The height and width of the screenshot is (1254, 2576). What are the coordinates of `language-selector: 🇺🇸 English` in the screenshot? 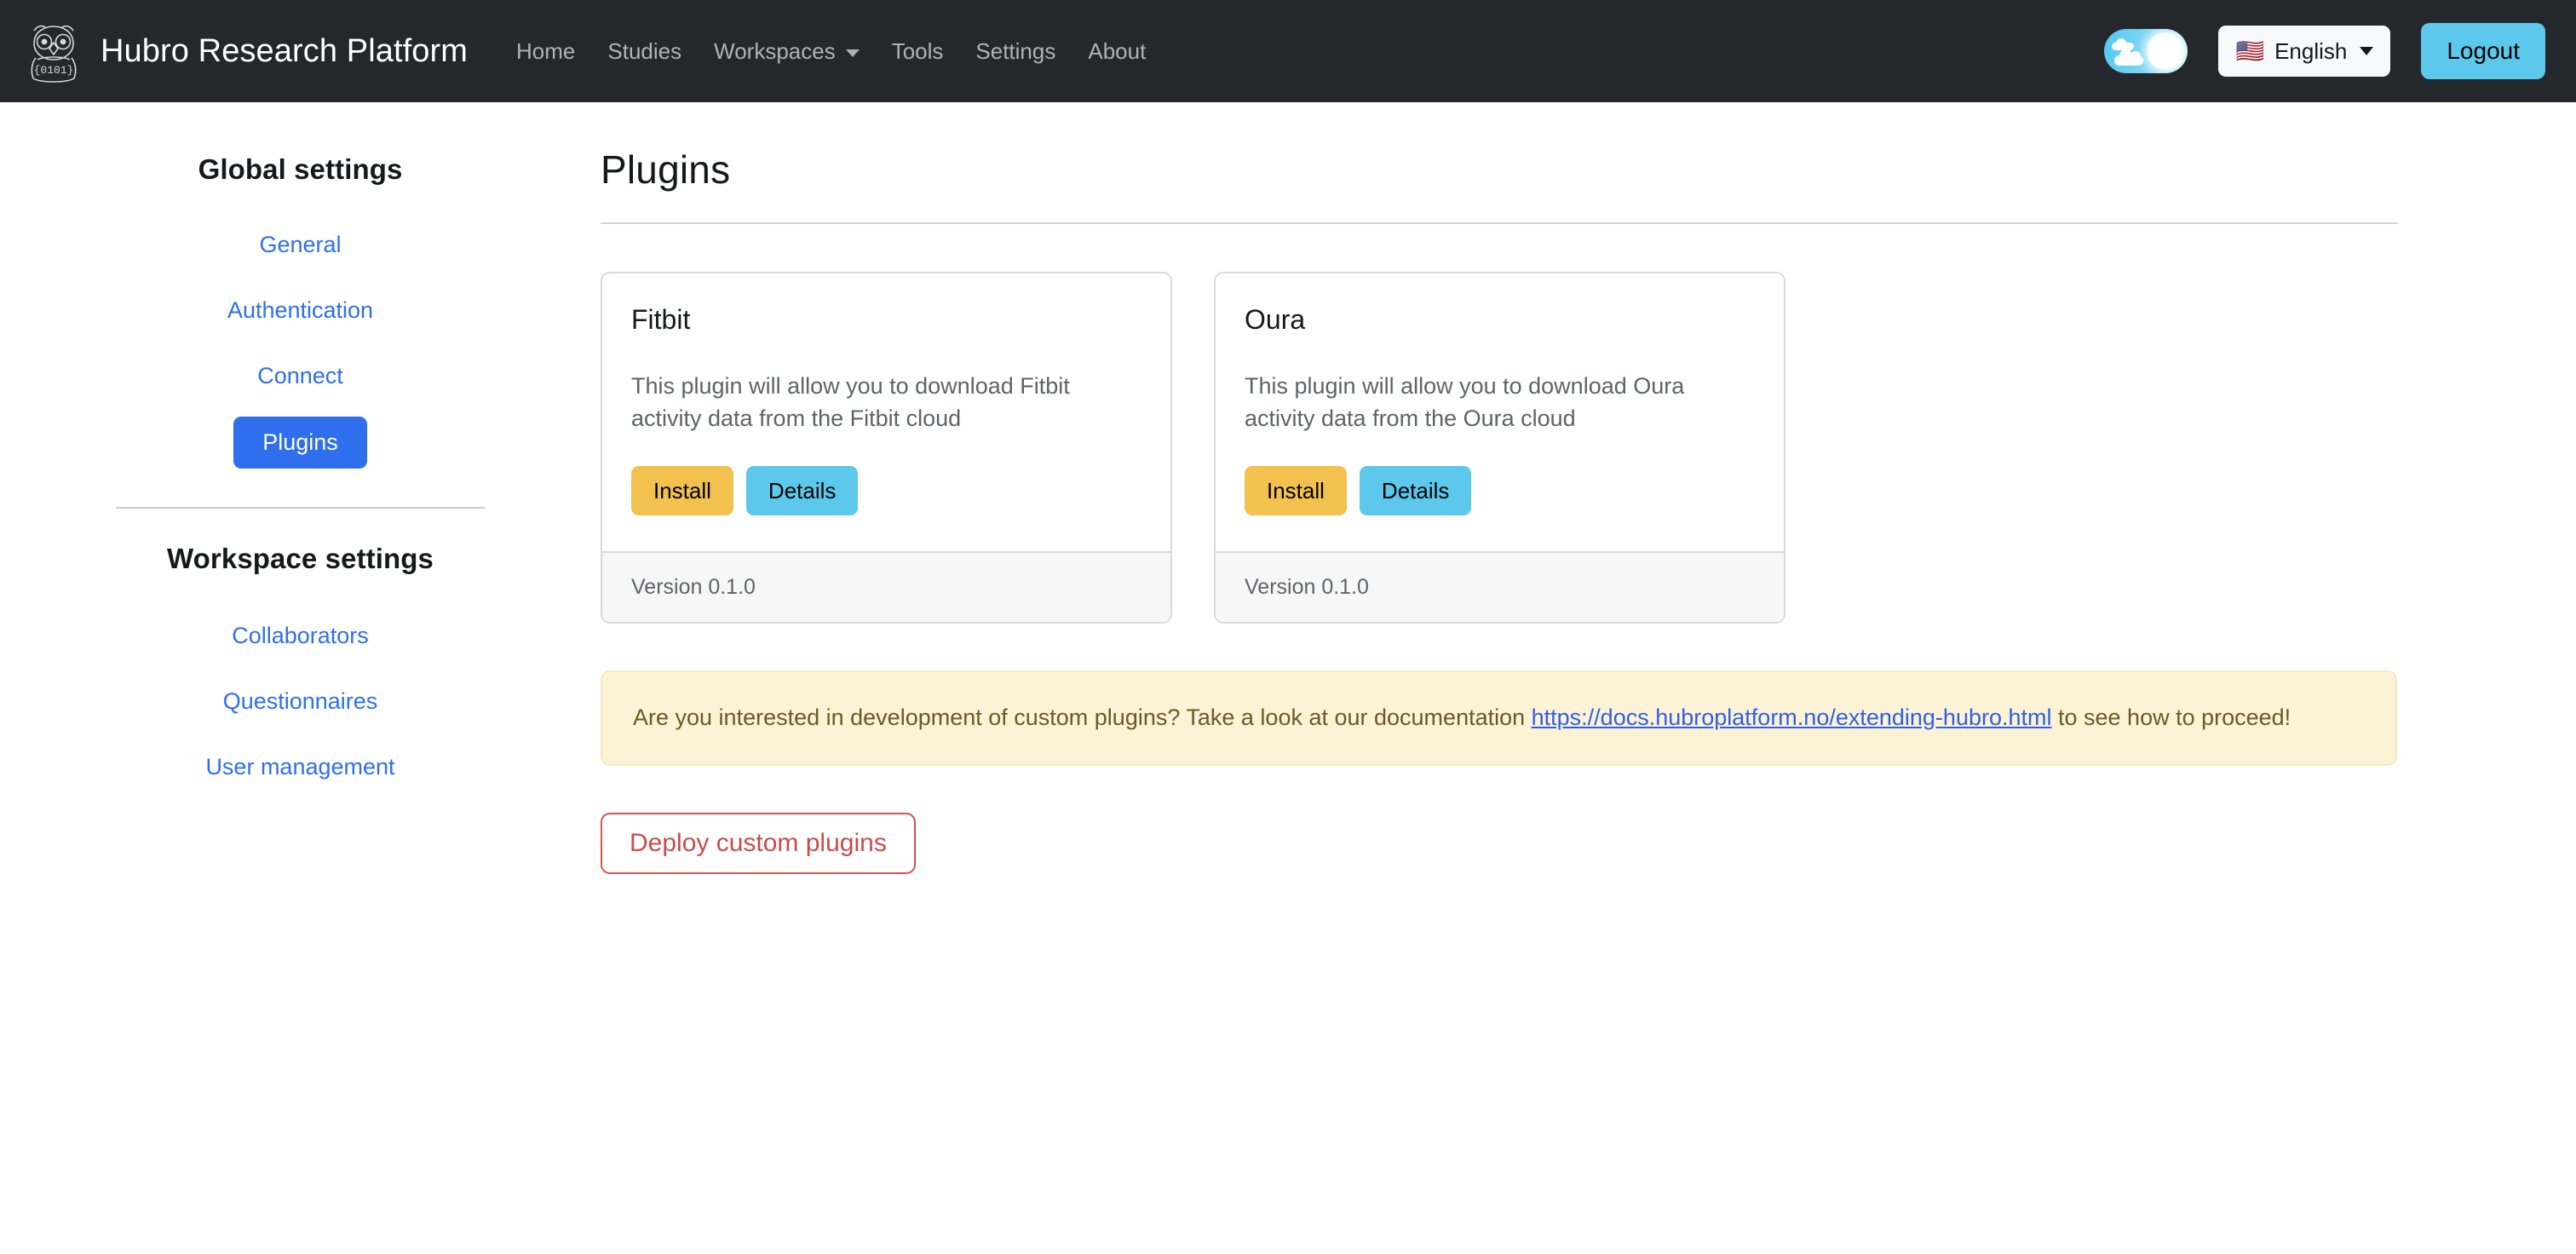 It's located at (2305, 52).